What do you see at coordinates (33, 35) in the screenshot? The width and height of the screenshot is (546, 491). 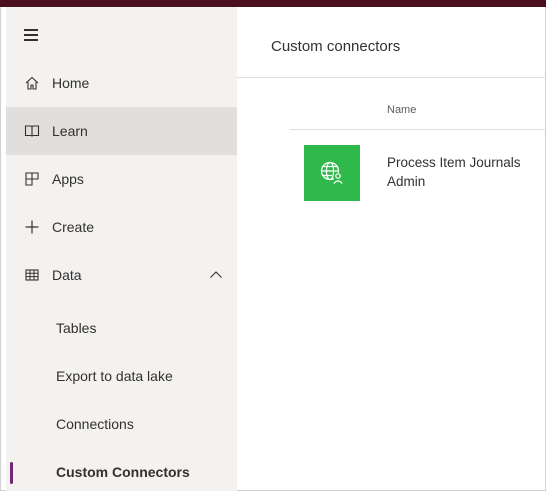 I see `hamburger-menu-icon` at bounding box center [33, 35].